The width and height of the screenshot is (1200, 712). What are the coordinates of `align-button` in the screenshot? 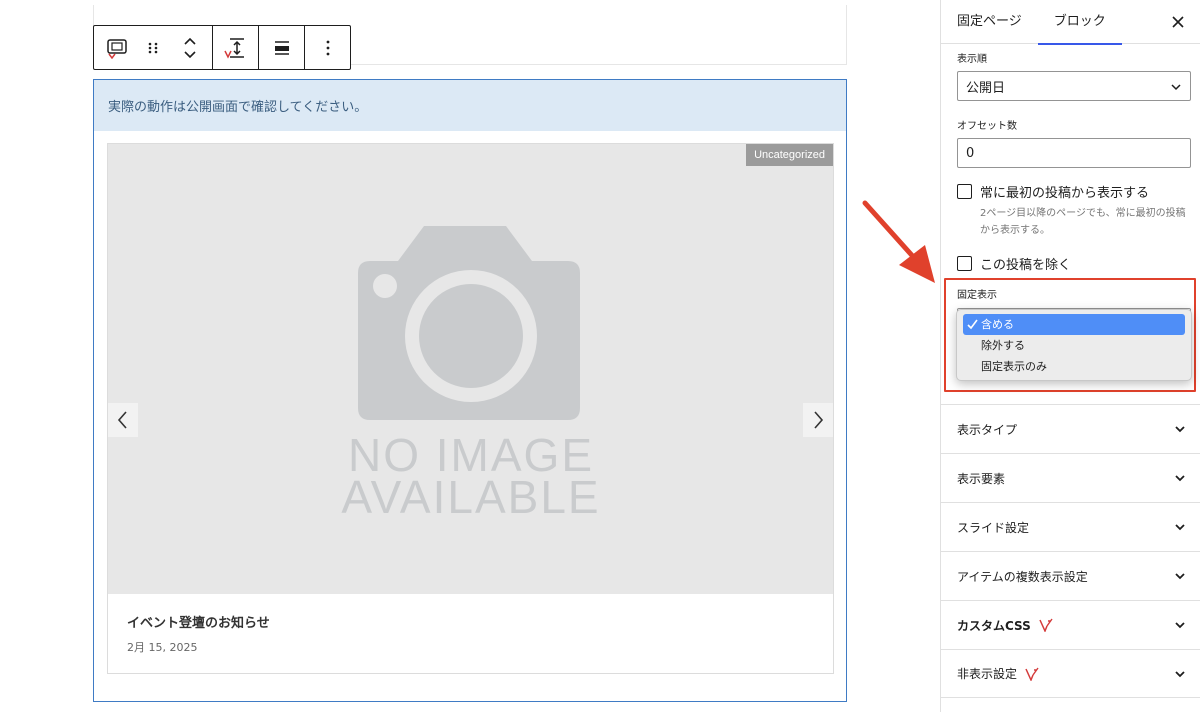 It's located at (281, 47).